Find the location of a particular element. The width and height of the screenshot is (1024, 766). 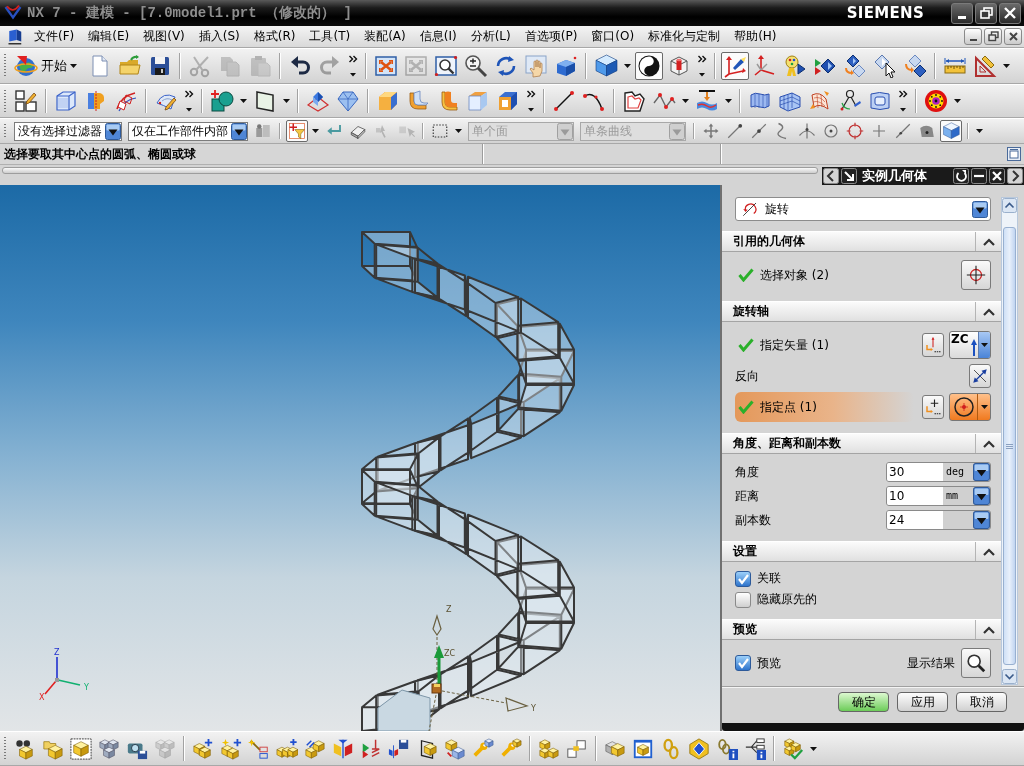

selection-step: 选择对象 (2) is located at coordinates (844, 275).